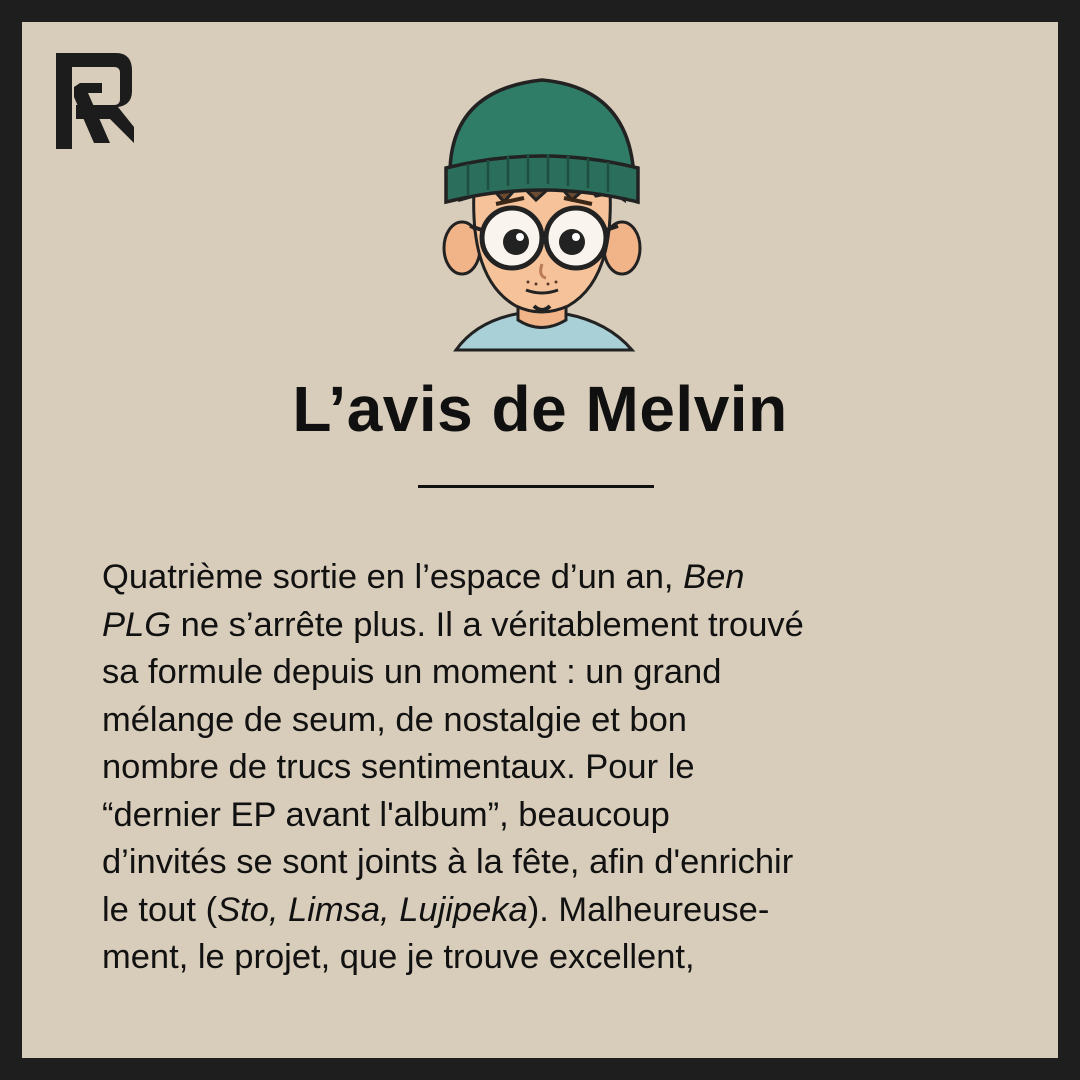  Describe the element at coordinates (372, 909) in the screenshot. I see `featured-artists: Sto, Limsa, Lujipeka` at that location.